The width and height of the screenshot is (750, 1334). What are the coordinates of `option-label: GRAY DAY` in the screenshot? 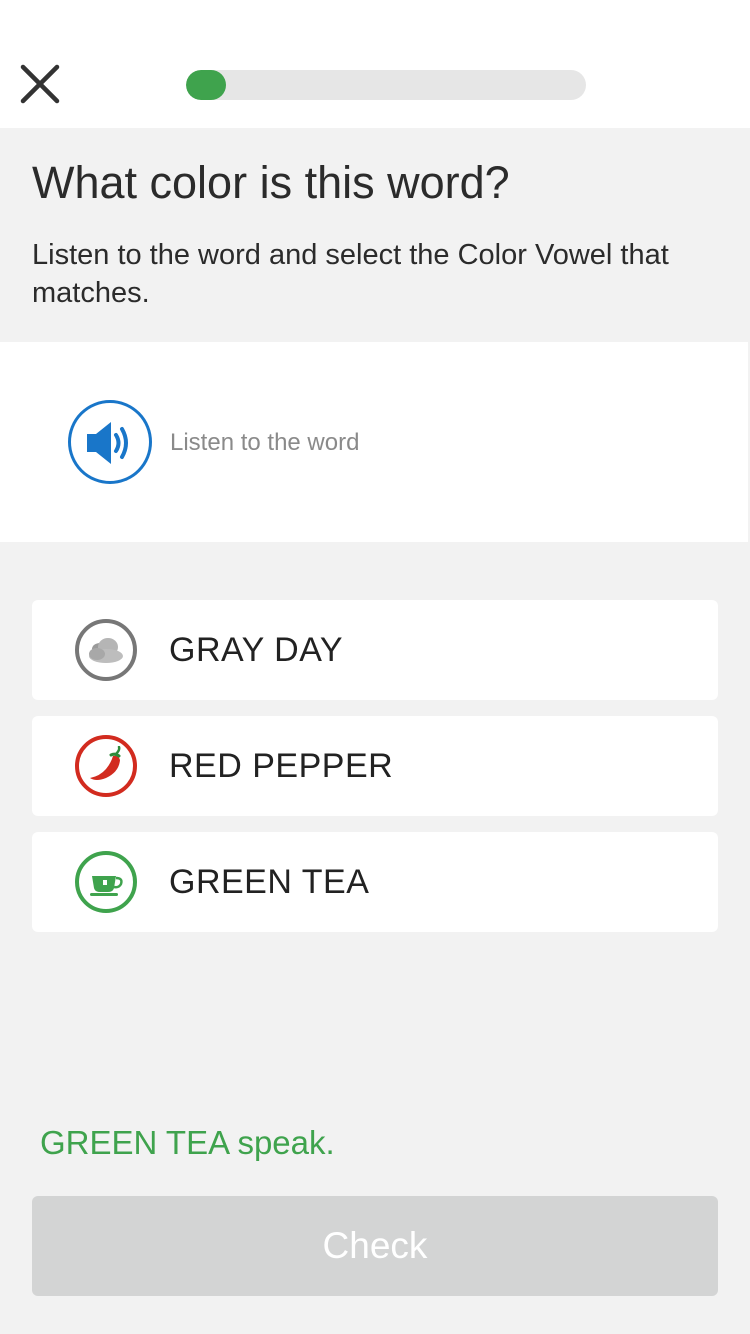 It's located at (256, 650).